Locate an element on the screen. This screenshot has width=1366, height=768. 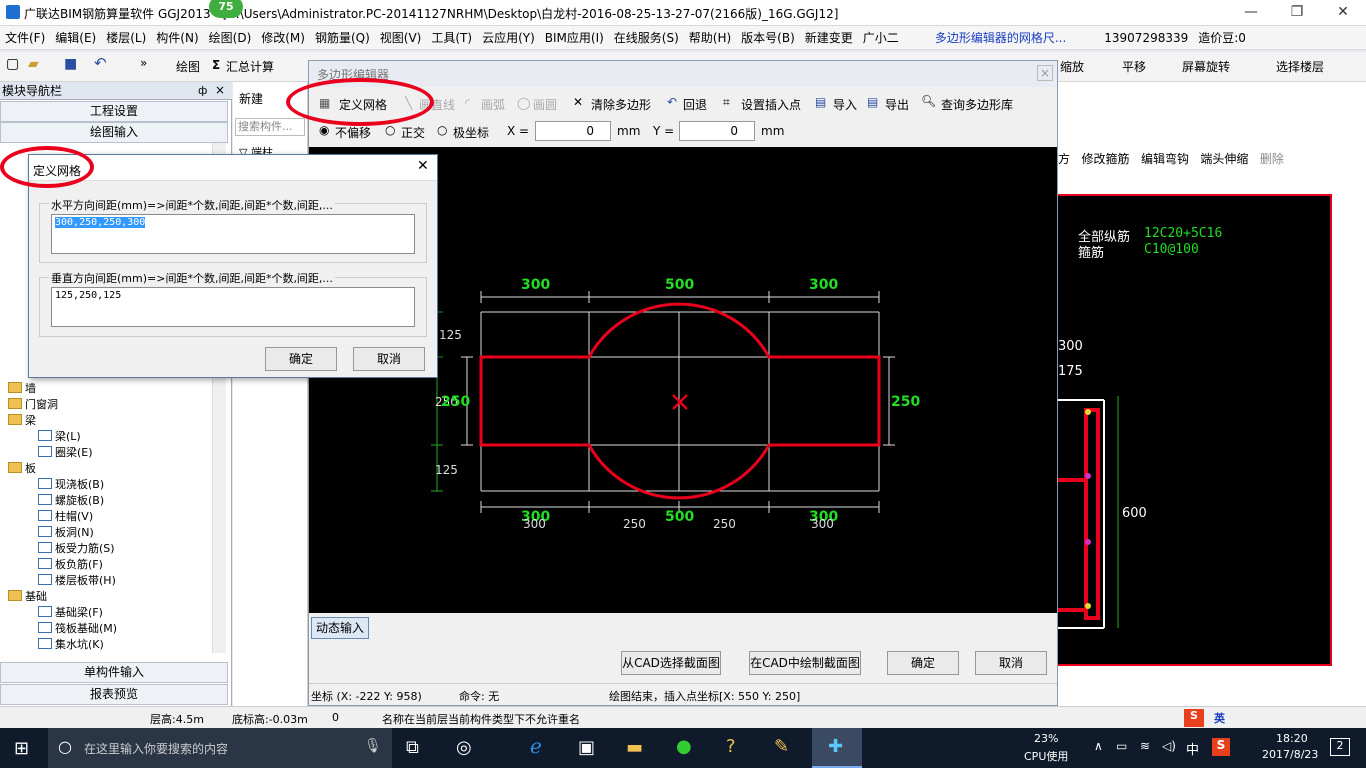
menu-tools: 工具(T) is located at coordinates (451, 38).